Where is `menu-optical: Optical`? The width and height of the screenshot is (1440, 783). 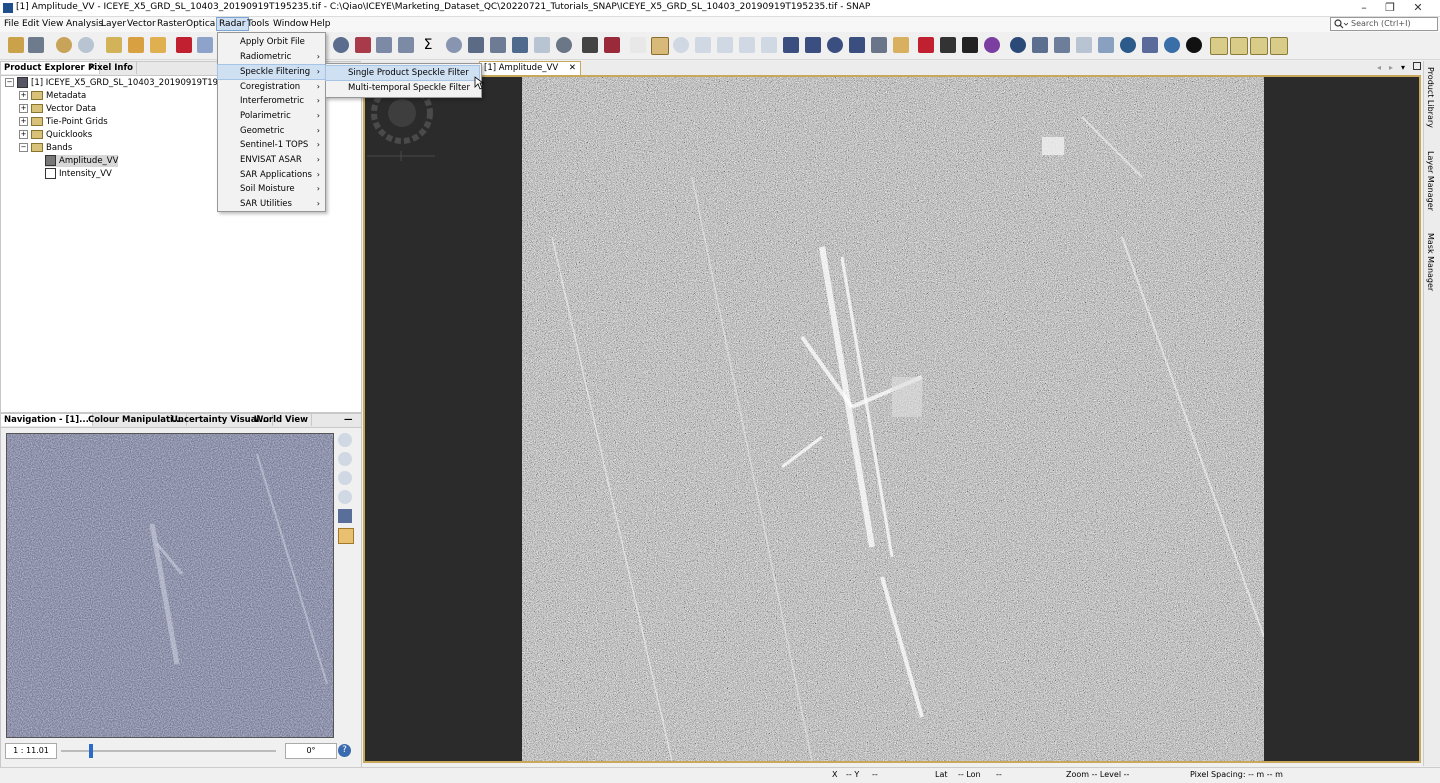
menu-optical: Optical is located at coordinates (202, 24).